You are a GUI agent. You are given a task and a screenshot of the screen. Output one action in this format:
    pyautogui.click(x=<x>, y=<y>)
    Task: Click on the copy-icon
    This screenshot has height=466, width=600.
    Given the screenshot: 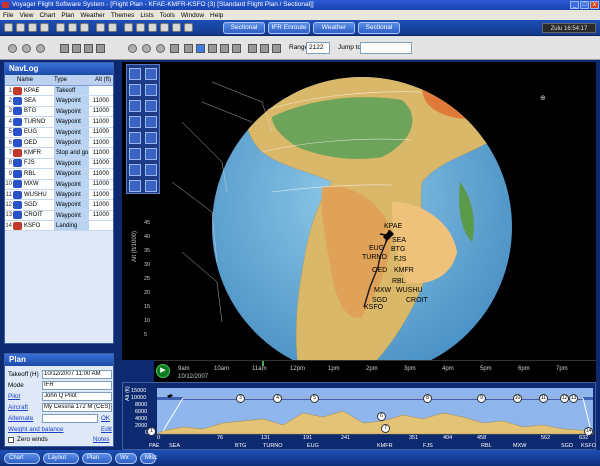 What is the action you would take?
    pyautogui.click(x=72, y=27)
    